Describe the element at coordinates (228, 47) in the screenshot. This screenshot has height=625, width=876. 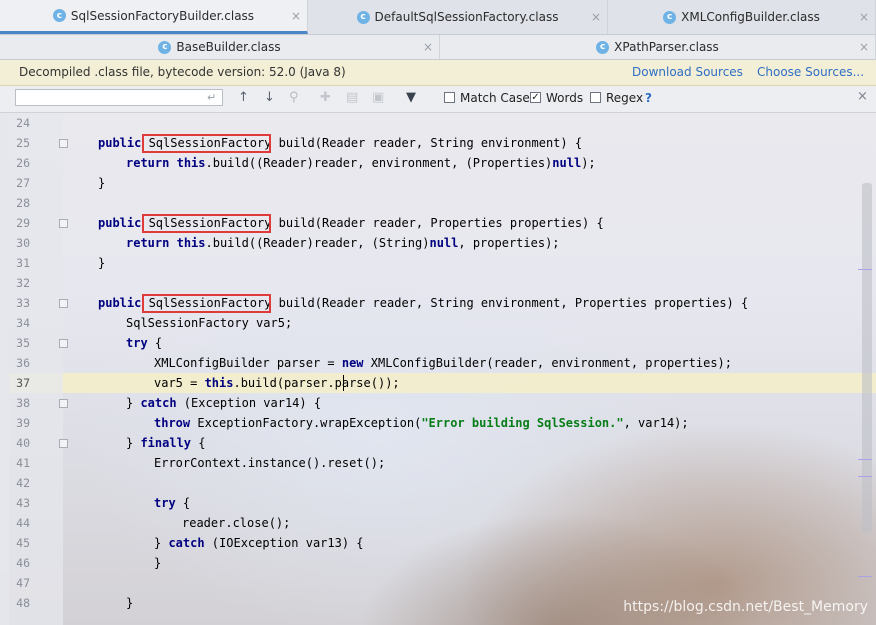
I see `tab-label: BaseBuilder.class` at that location.